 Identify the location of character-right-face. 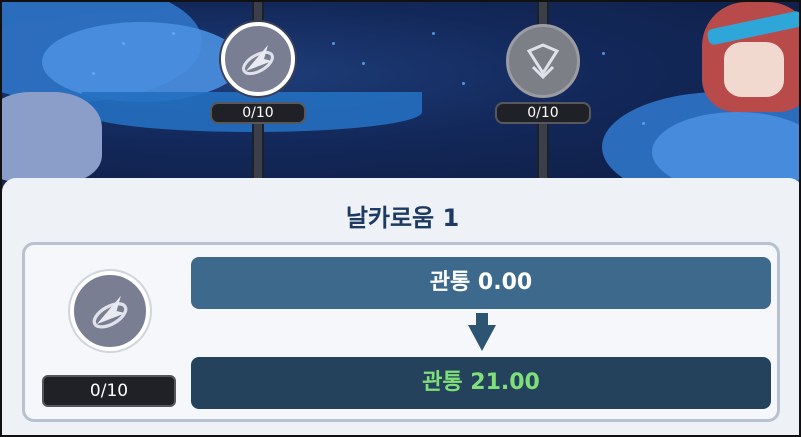
(754, 69).